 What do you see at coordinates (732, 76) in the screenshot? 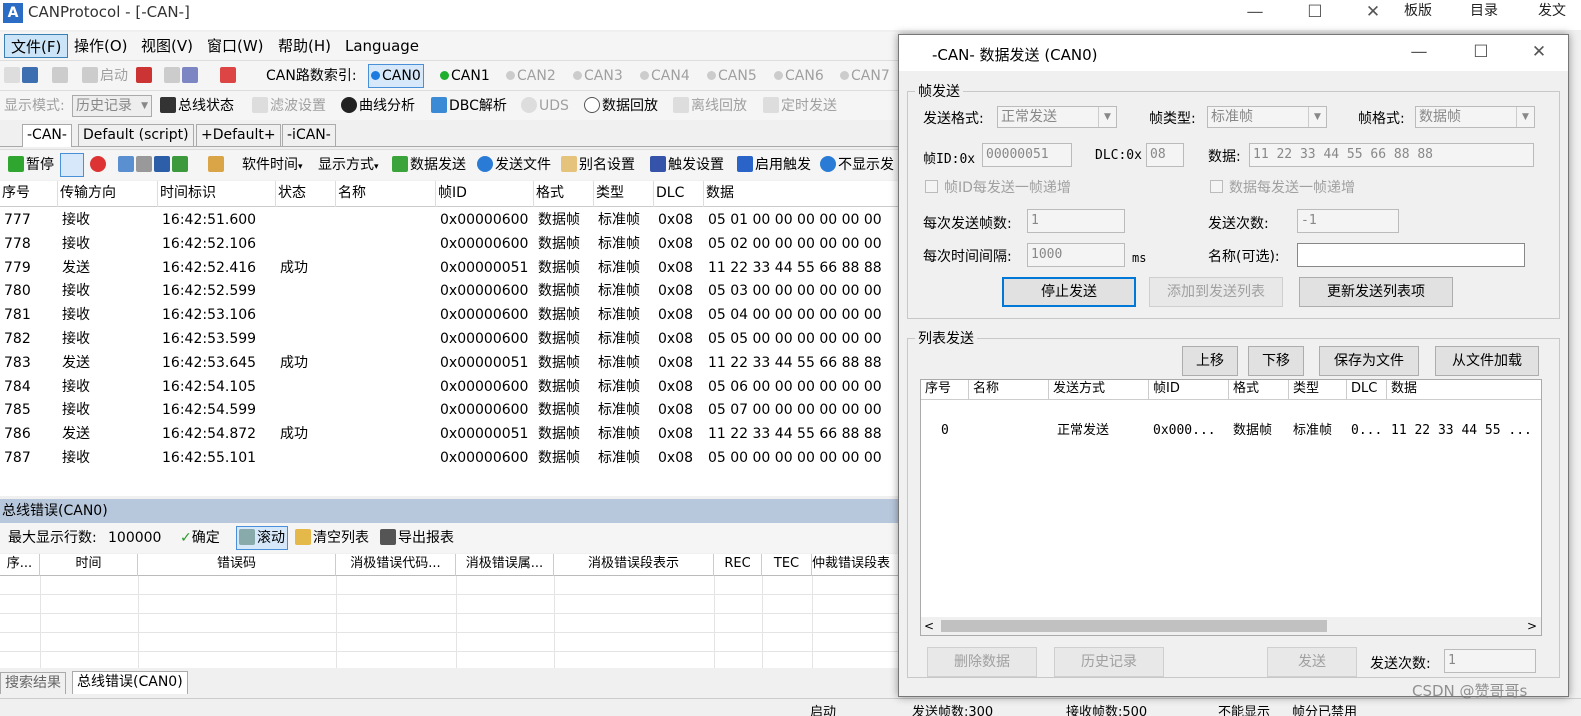
I see `channel-can5: CAN5` at bounding box center [732, 76].